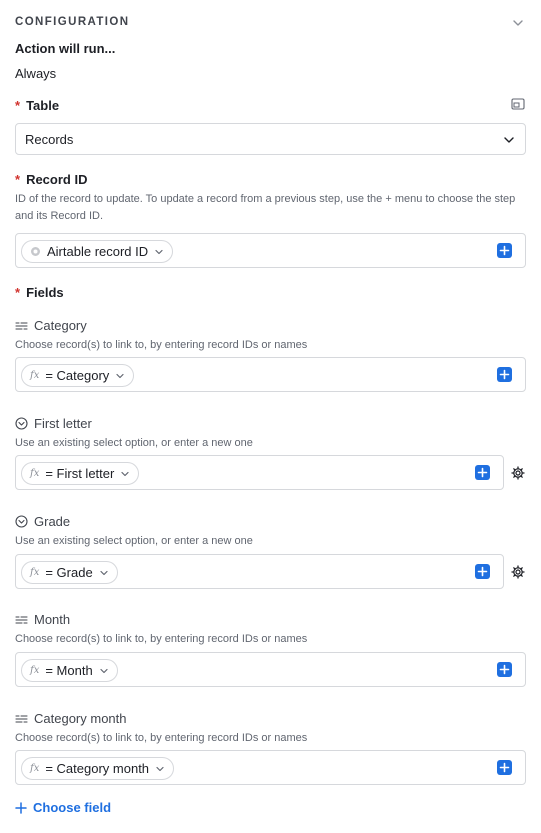 Image resolution: width=541 pixels, height=833 pixels. Describe the element at coordinates (270, 250) in the screenshot. I see `record-id-input: Airtable record ID` at that location.